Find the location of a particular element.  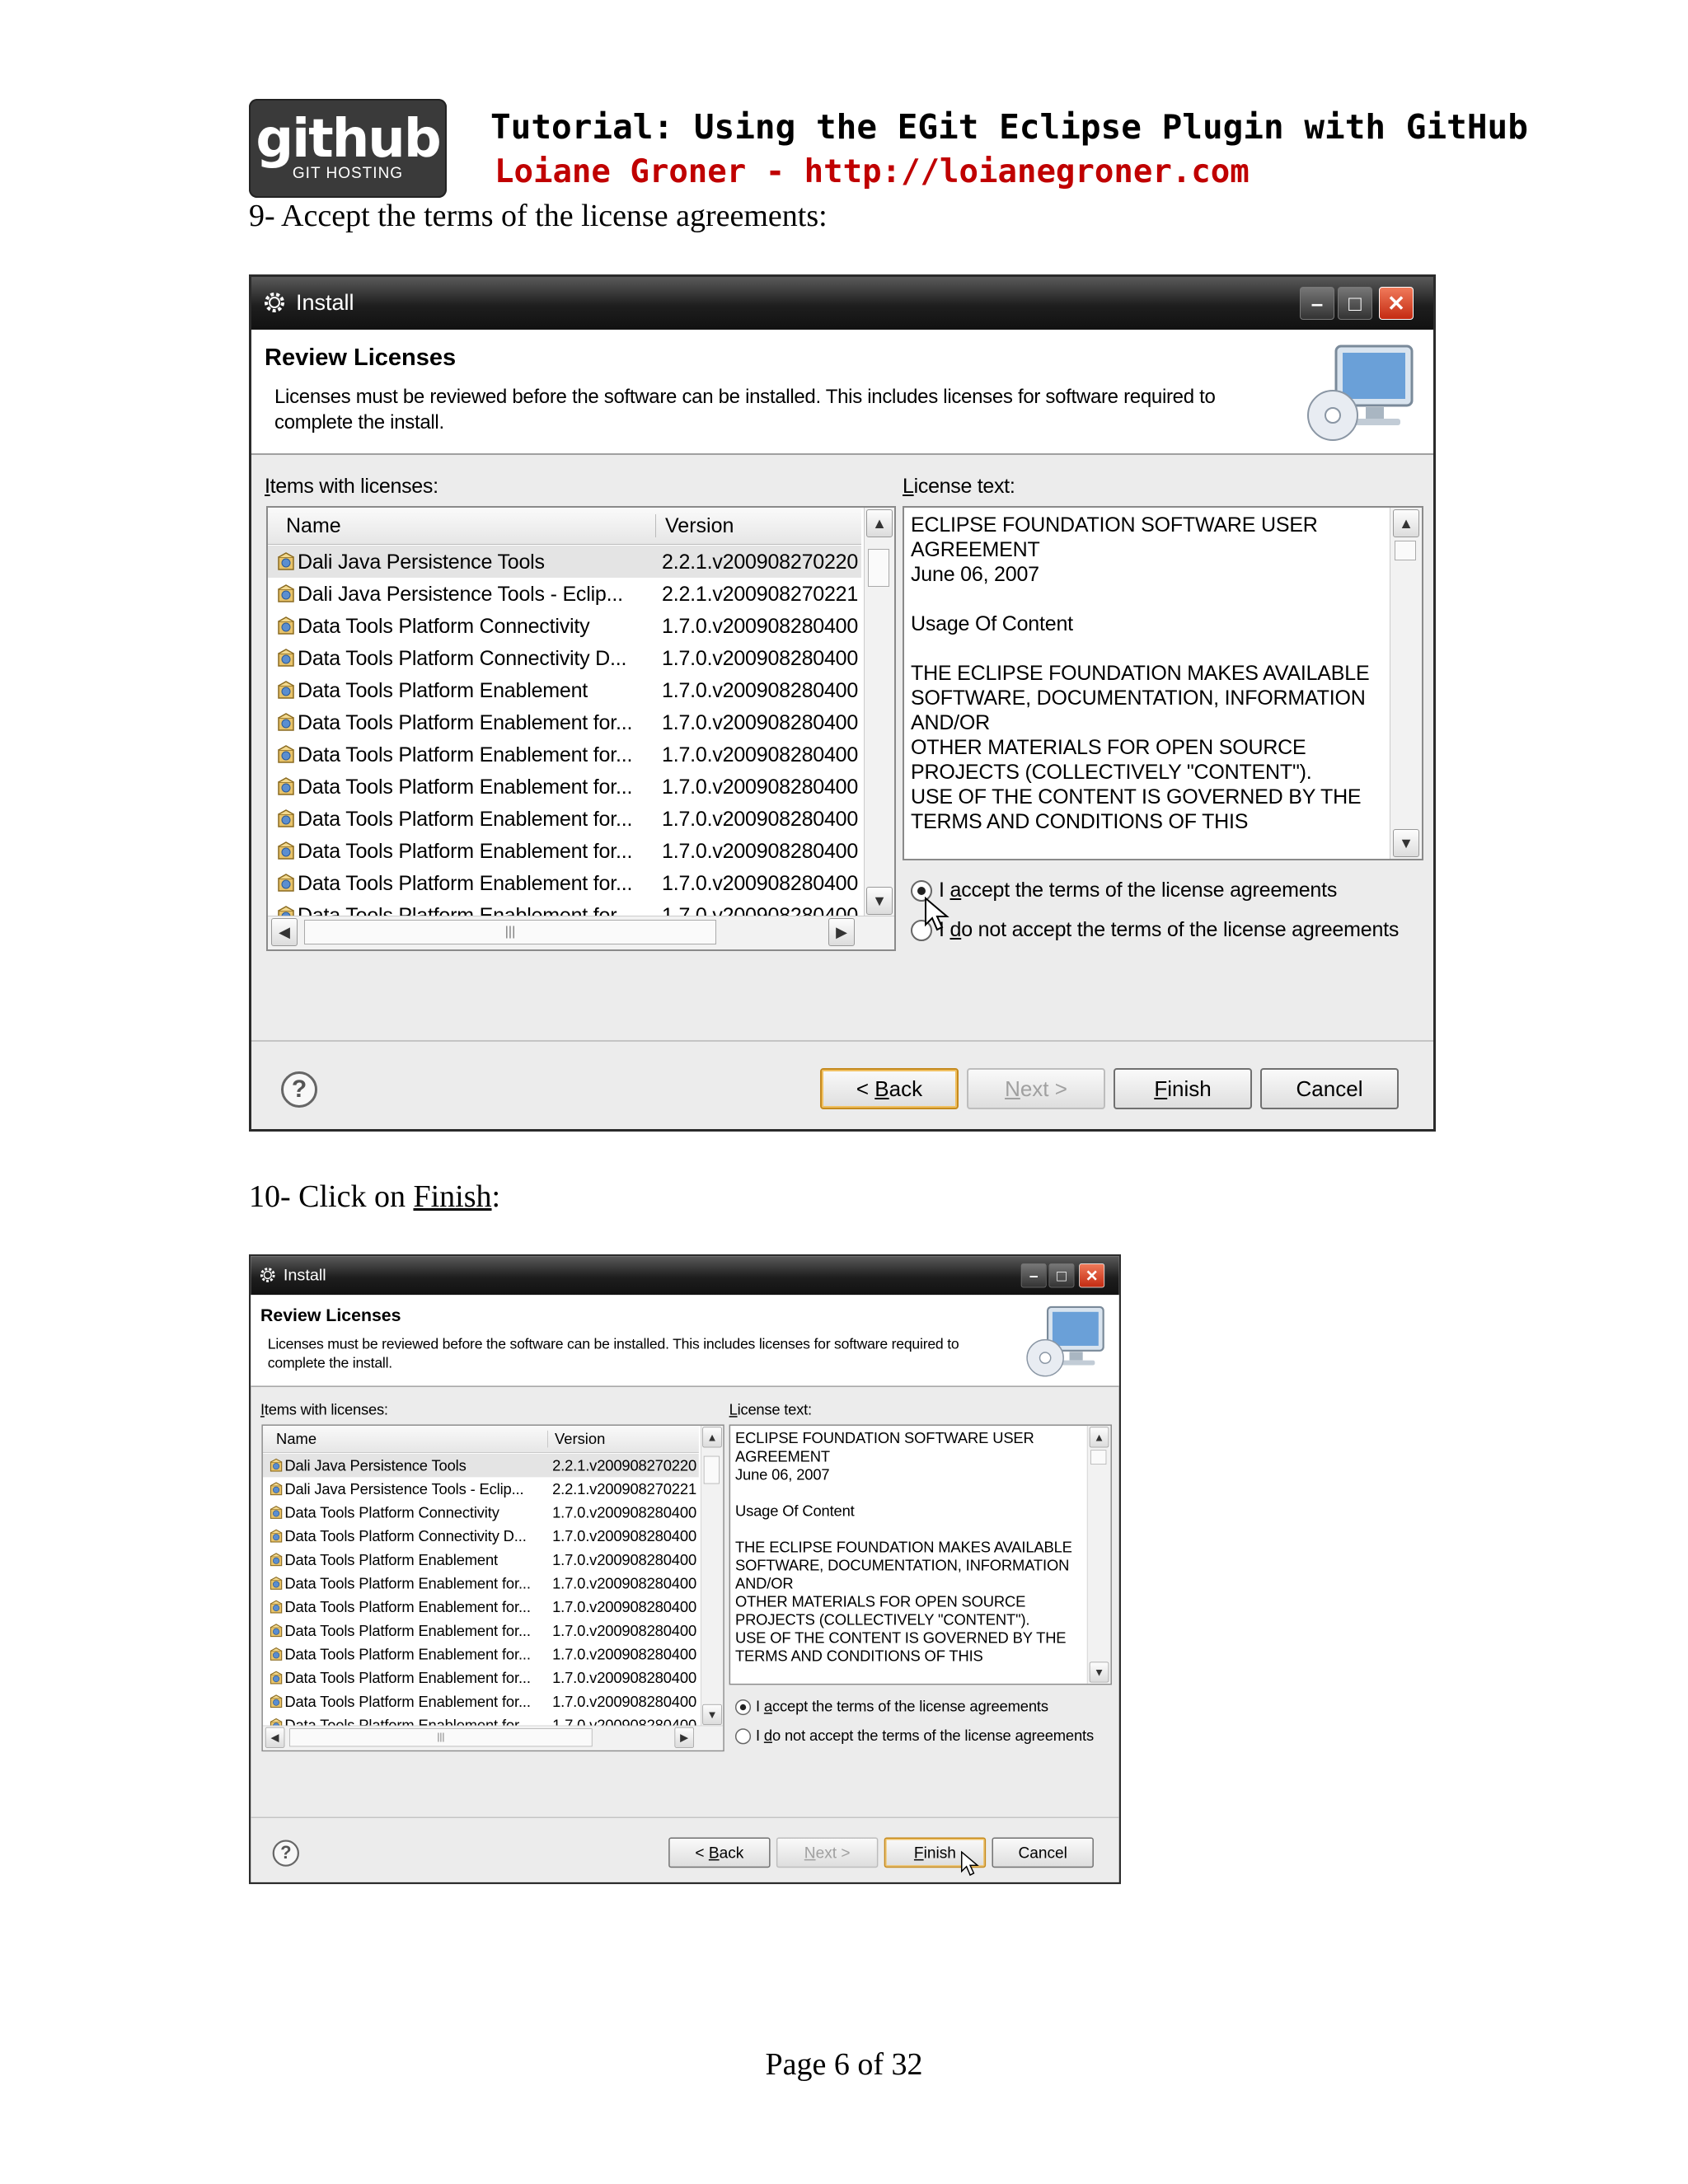

radio-accept-indicator is located at coordinates (743, 1707).